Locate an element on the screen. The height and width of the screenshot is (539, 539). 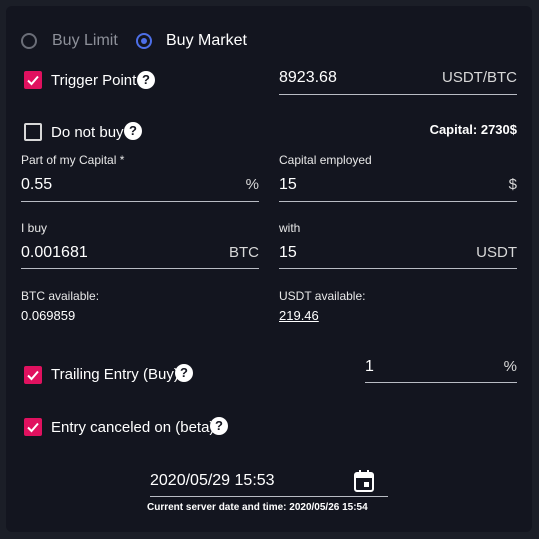
entry-canceled-checkbox is located at coordinates (33, 427).